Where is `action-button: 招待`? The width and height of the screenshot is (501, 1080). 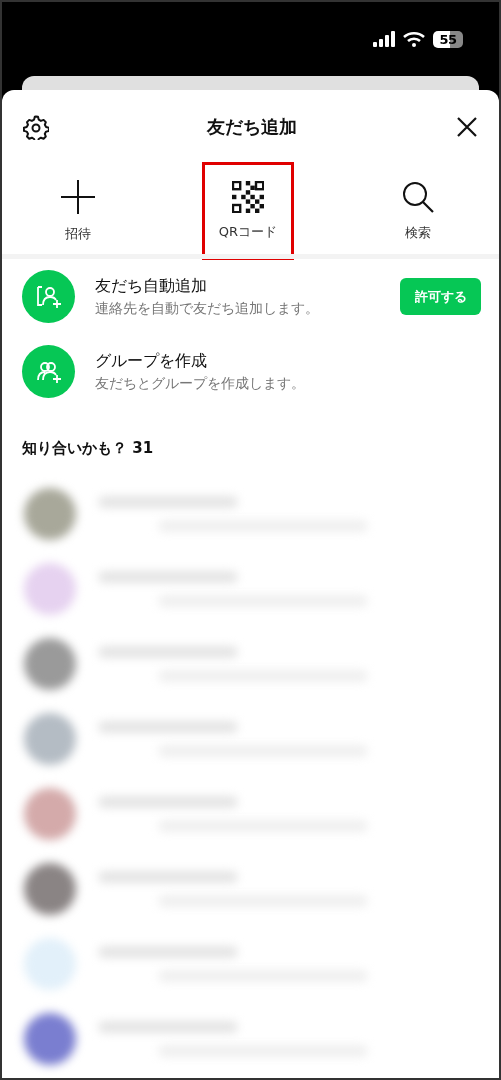
action-button: 招待 is located at coordinates (78, 211).